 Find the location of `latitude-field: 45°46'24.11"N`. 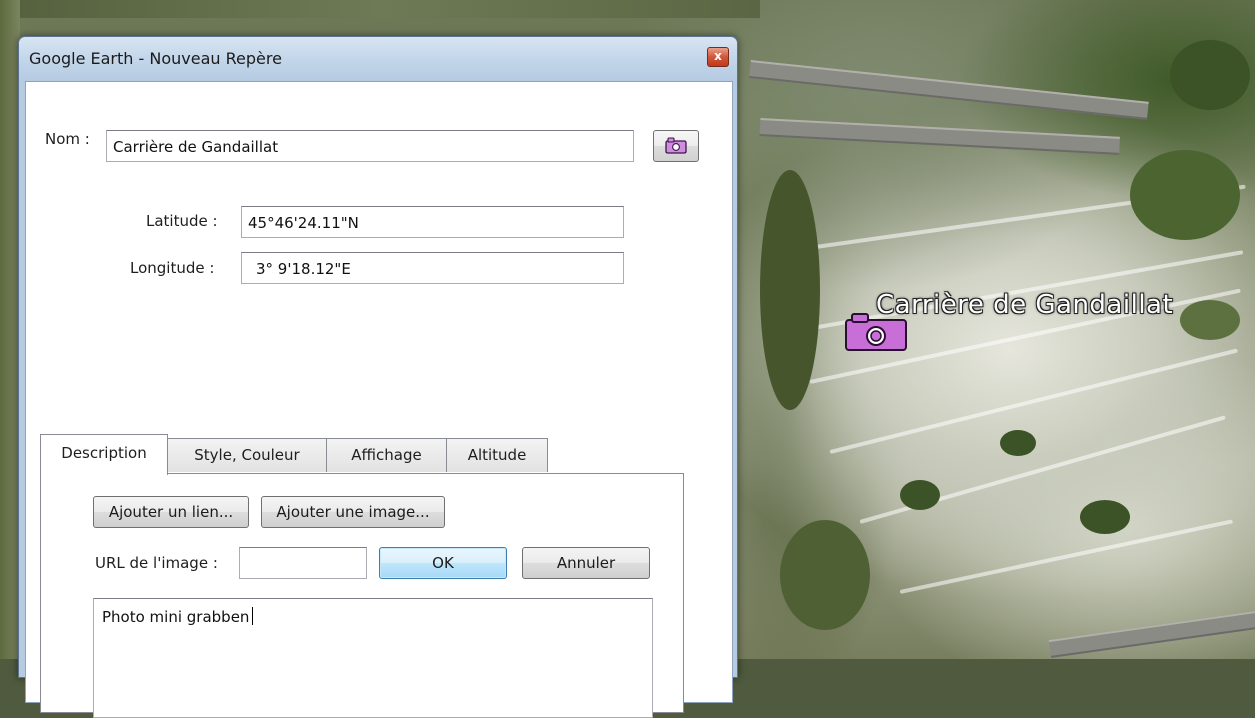

latitude-field: 45°46'24.11"N is located at coordinates (432, 222).